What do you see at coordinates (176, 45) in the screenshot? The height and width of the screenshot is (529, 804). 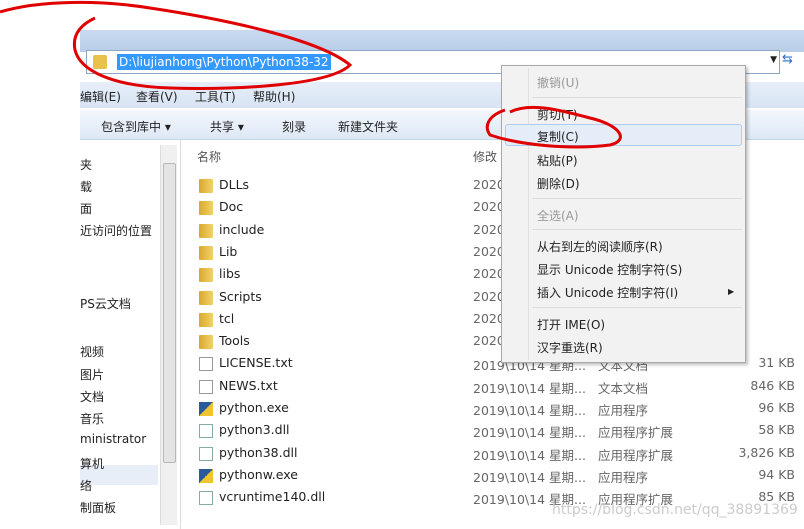 I see `annotation-circle-address` at bounding box center [176, 45].